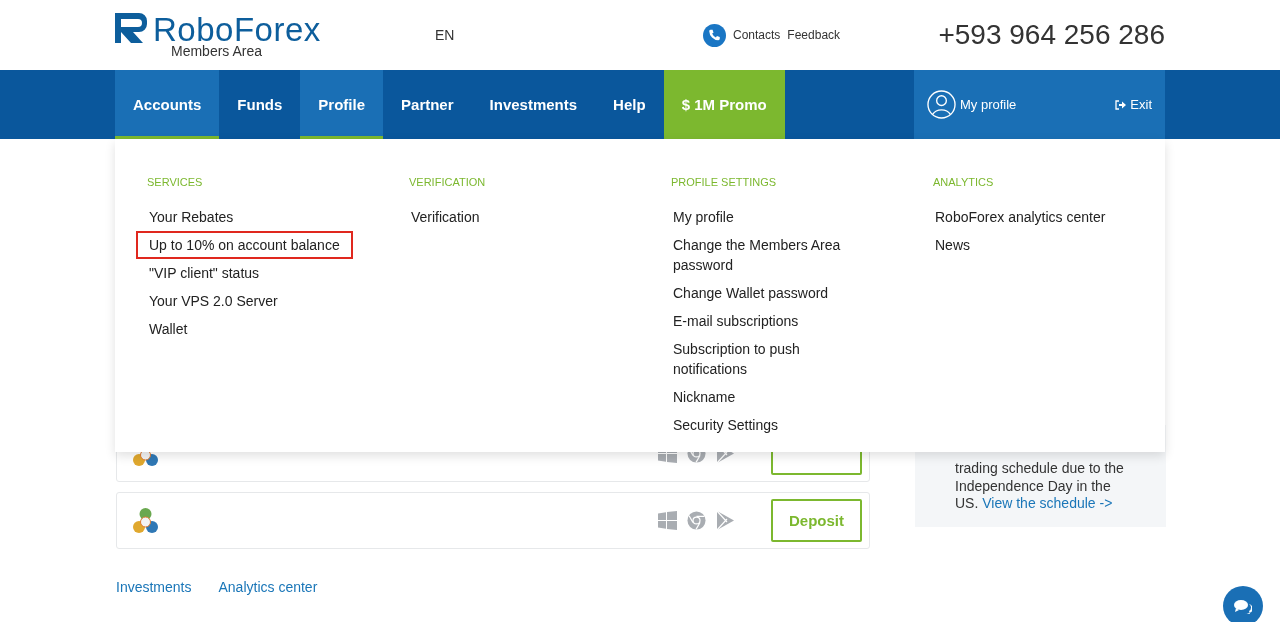  What do you see at coordinates (268, 587) in the screenshot?
I see `footer-link: Analytics center` at bounding box center [268, 587].